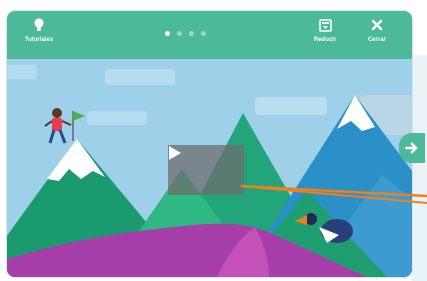 Image resolution: width=427 pixels, height=281 pixels. I want to click on play-button, so click(206, 170).